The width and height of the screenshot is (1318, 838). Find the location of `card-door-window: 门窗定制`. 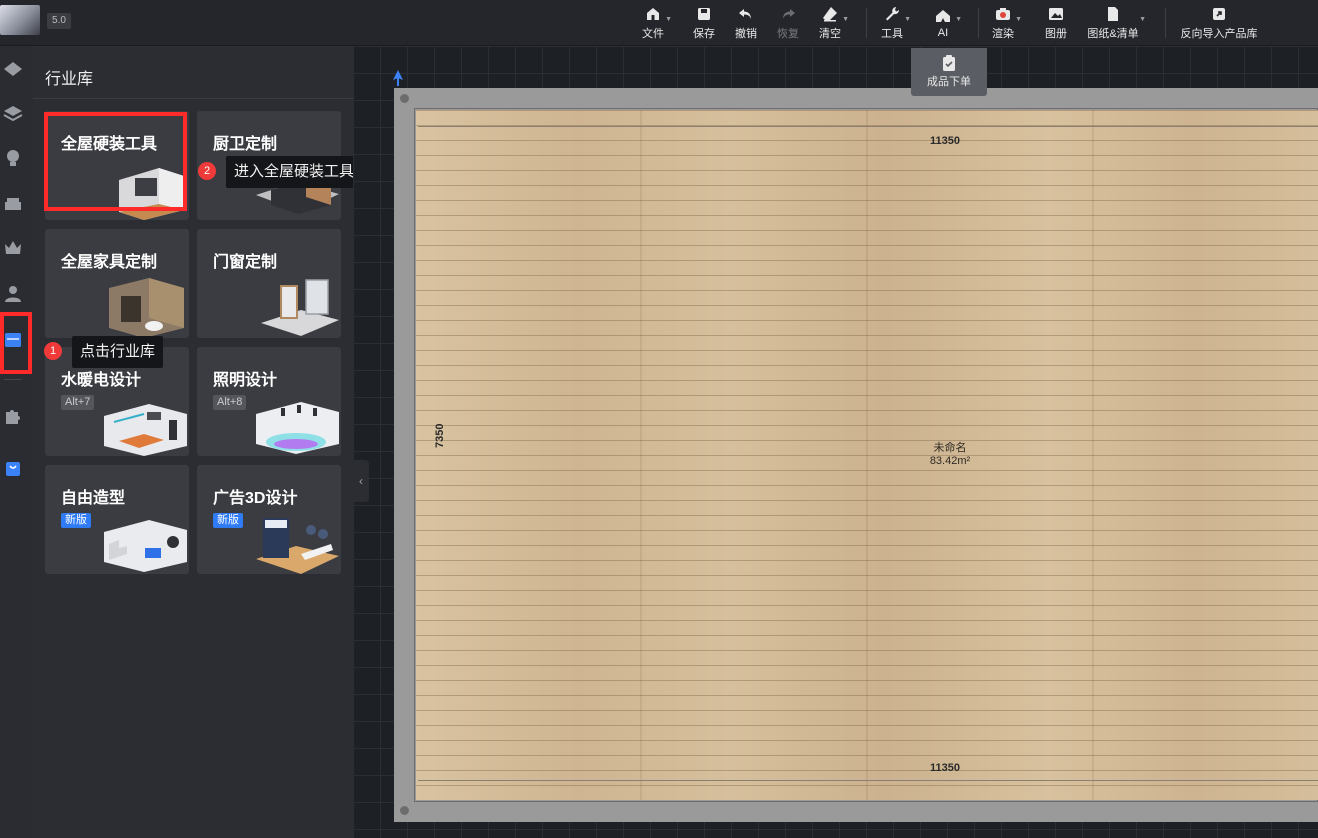

card-door-window: 门窗定制 is located at coordinates (269, 283).